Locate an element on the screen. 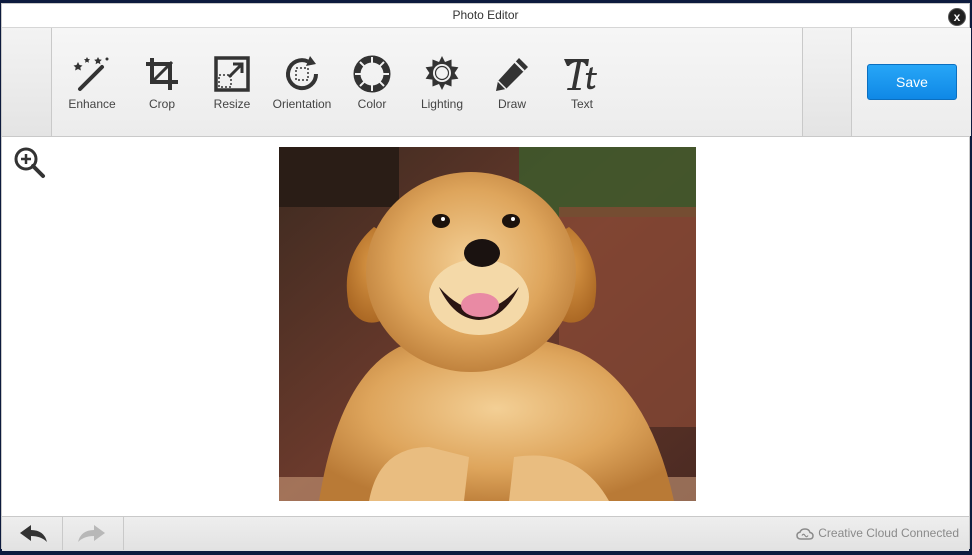  tool-label: Orientation is located at coordinates (302, 104).